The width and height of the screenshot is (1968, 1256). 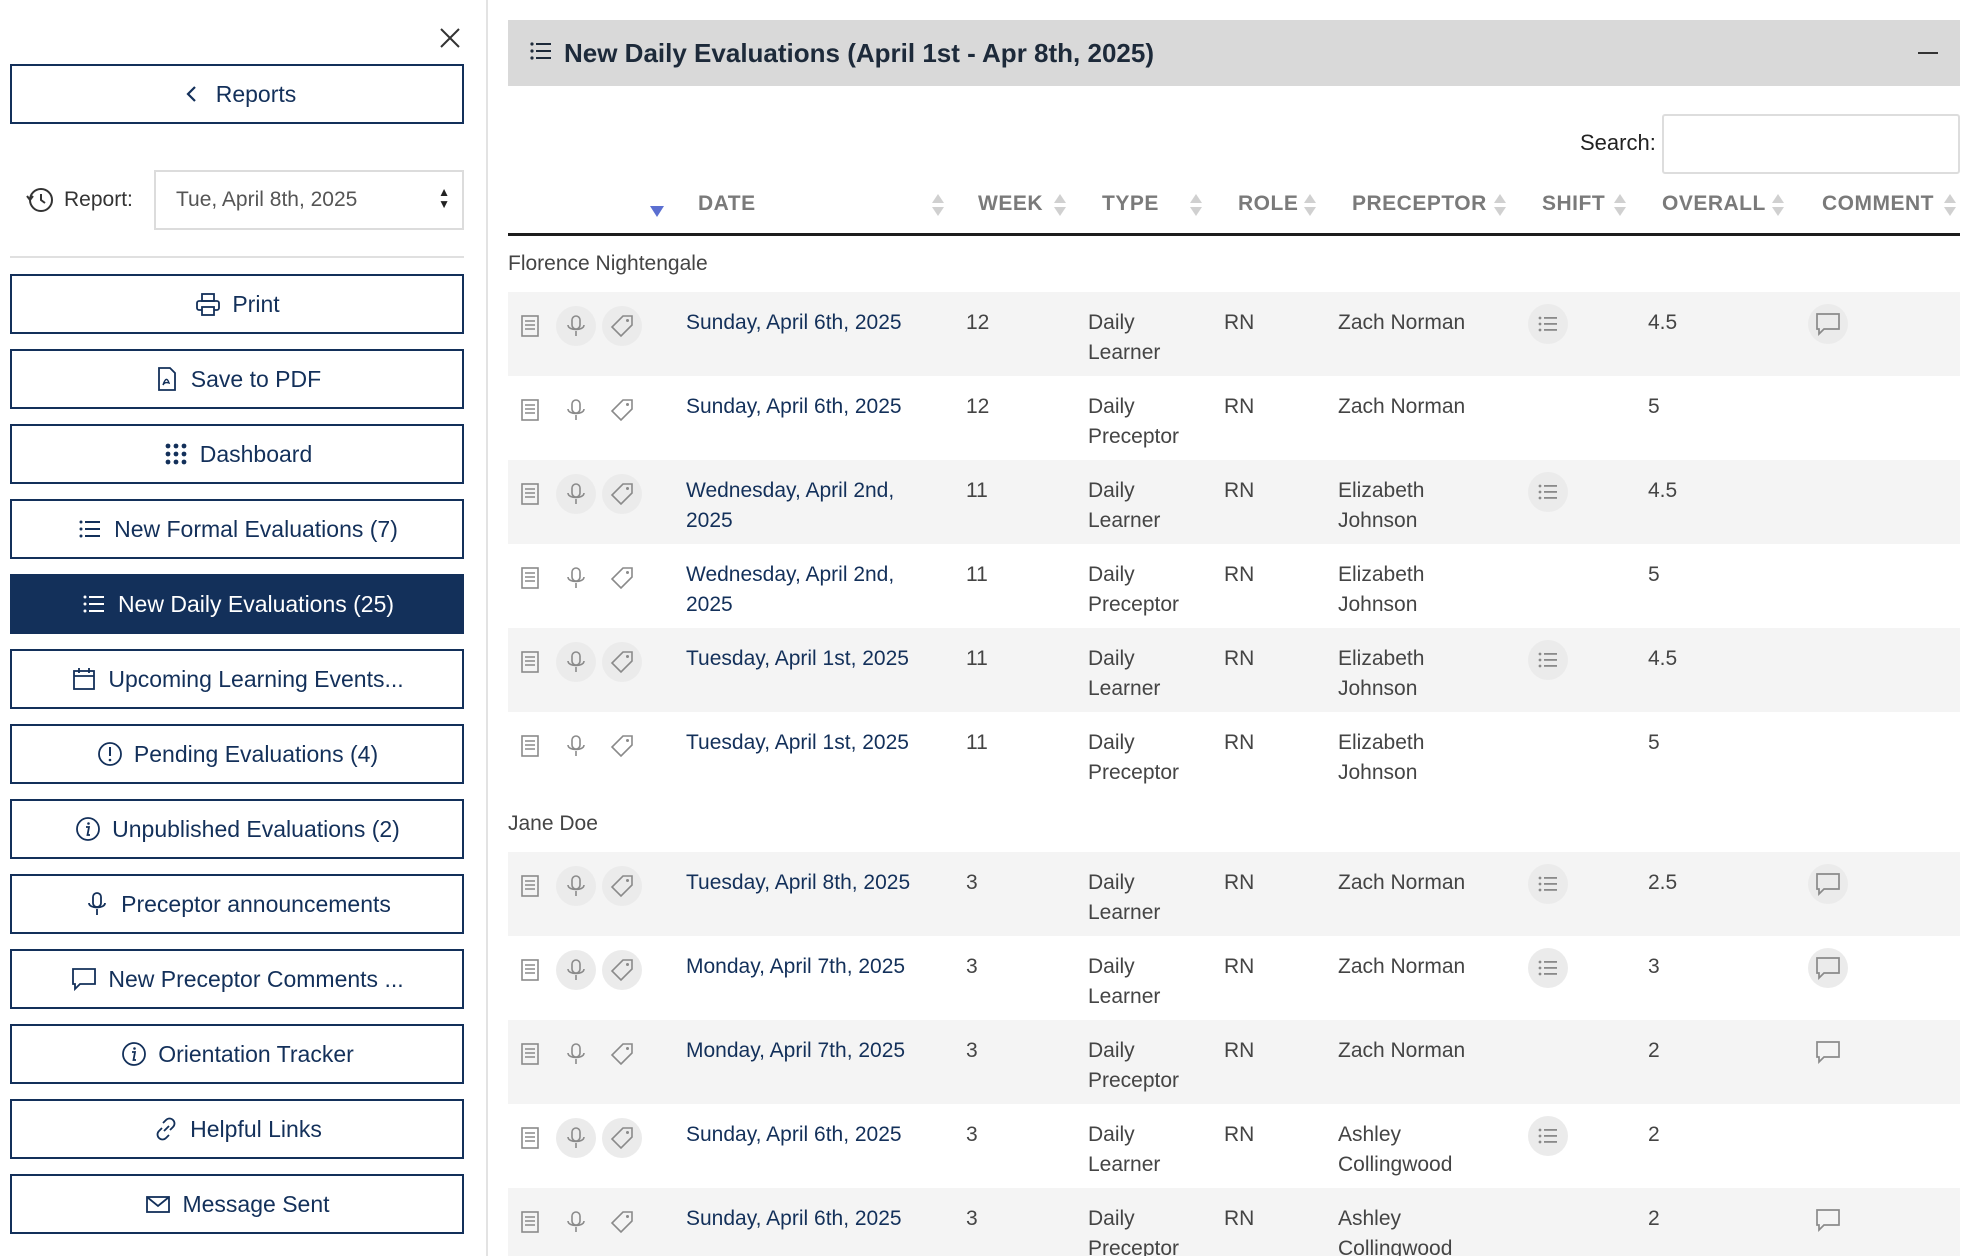 I want to click on printer-icon, so click(x=208, y=304).